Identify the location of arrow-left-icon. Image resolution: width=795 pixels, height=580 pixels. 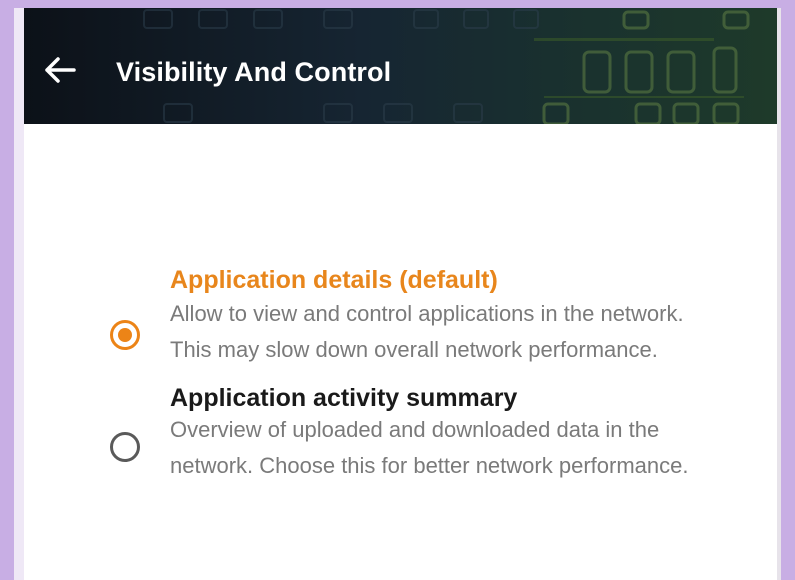
(60, 70).